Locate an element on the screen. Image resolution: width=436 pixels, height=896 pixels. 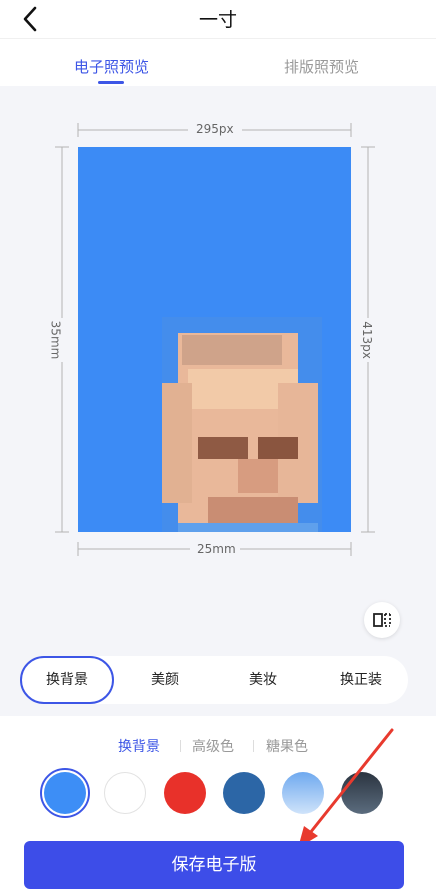
save-e-photo-button: 保存电子版 is located at coordinates (214, 865).